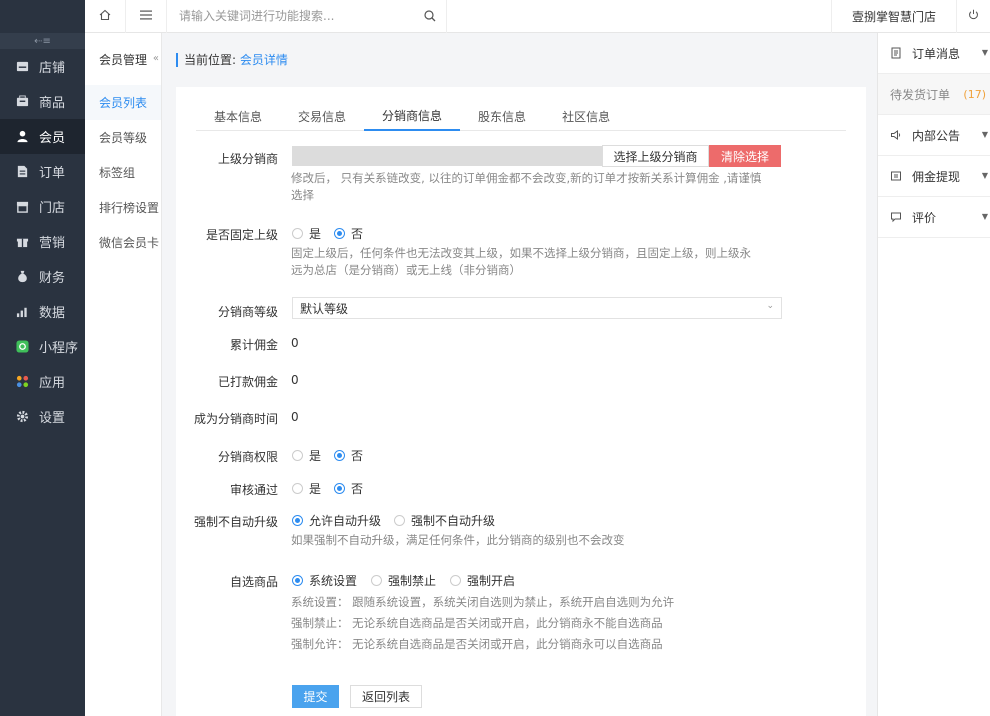 The image size is (990, 716). I want to click on sidebar-item-label: 数据, so click(52, 313).